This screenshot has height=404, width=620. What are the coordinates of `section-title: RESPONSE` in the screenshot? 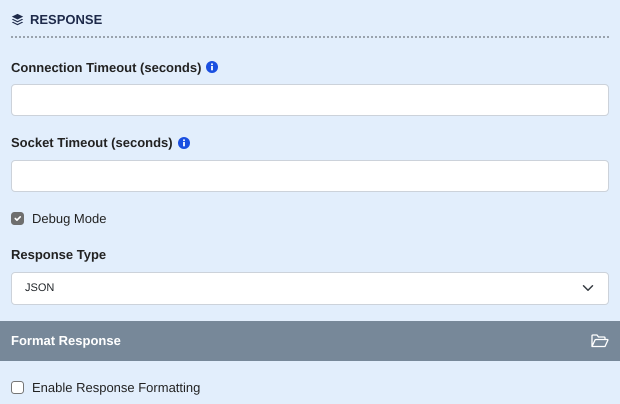 It's located at (66, 20).